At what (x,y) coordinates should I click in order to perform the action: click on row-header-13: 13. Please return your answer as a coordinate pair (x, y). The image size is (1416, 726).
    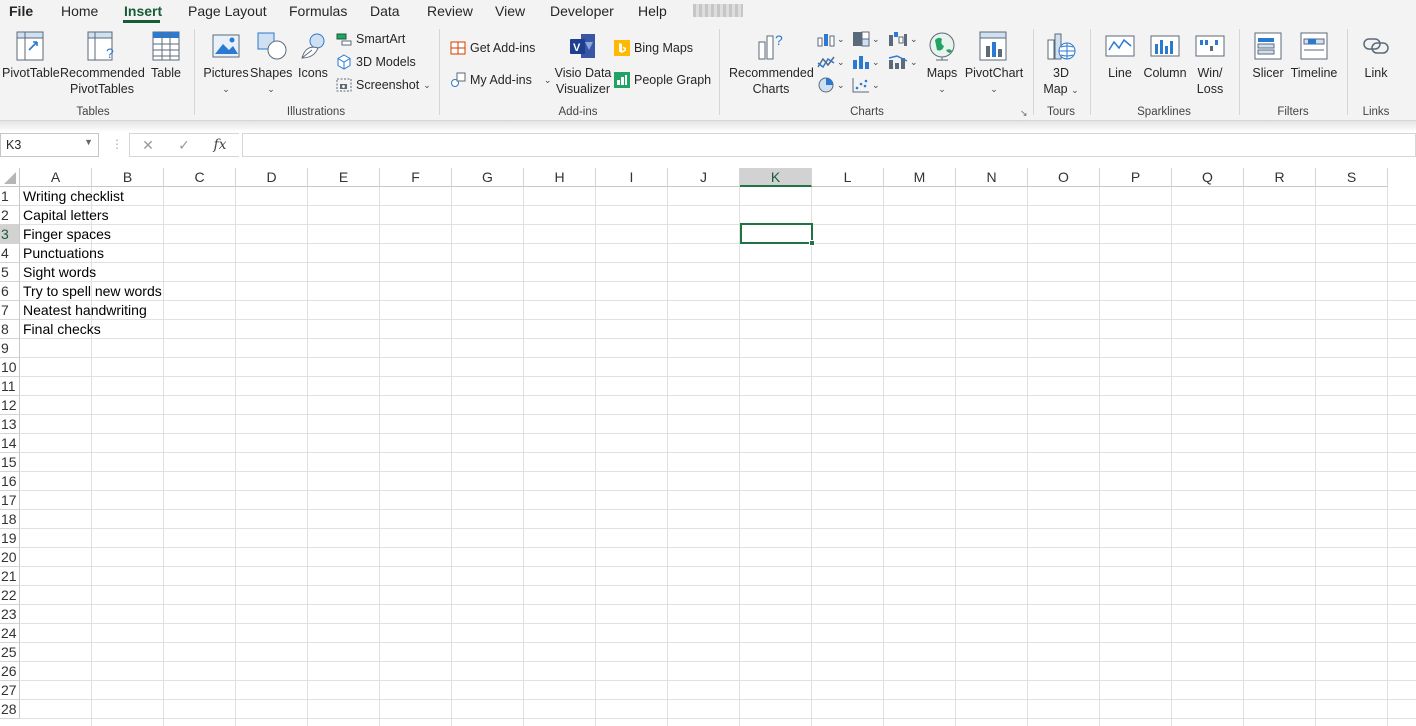
    Looking at the image, I should click on (10, 424).